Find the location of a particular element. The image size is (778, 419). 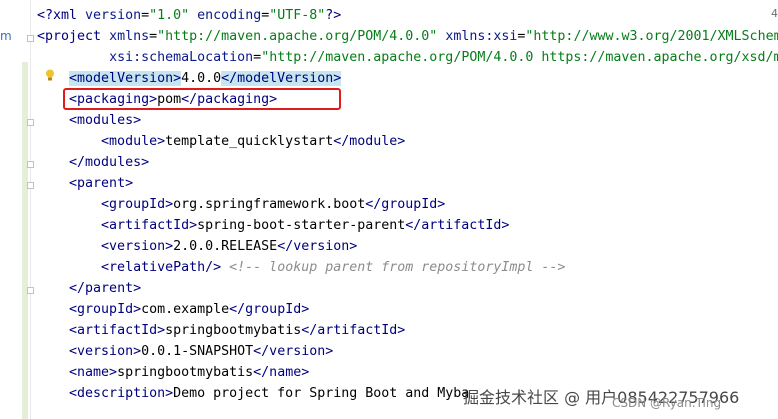

code-token: </module> is located at coordinates (369, 141).